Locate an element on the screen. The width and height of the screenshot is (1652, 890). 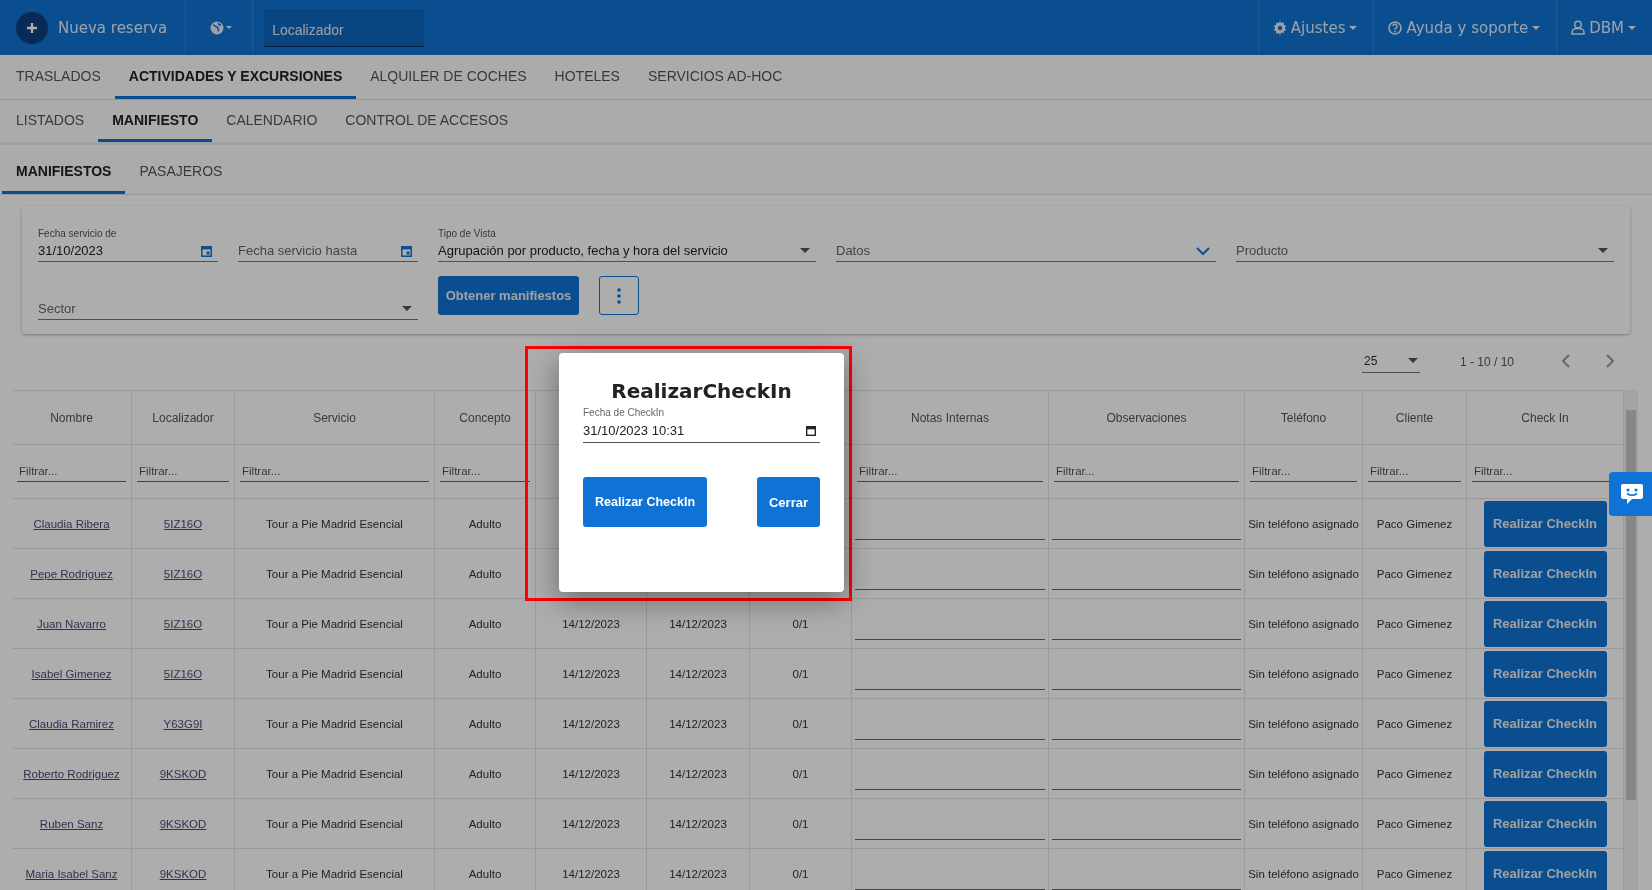
column-header: Localizador is located at coordinates (183, 418).